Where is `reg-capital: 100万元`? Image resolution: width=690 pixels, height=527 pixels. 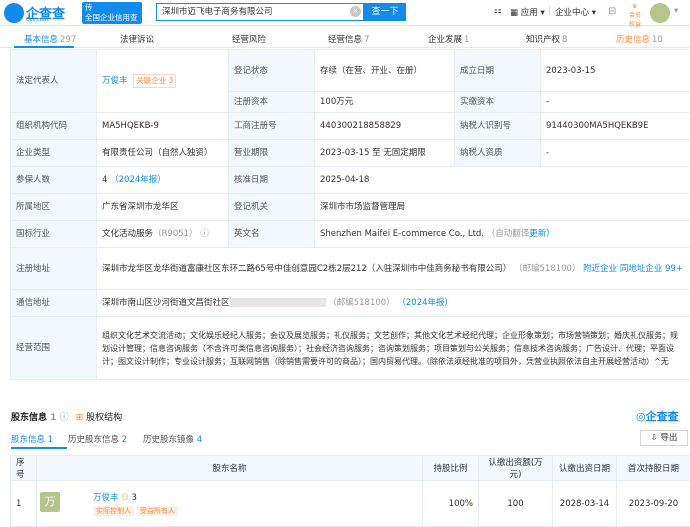
reg-capital: 100万元 is located at coordinates (385, 102).